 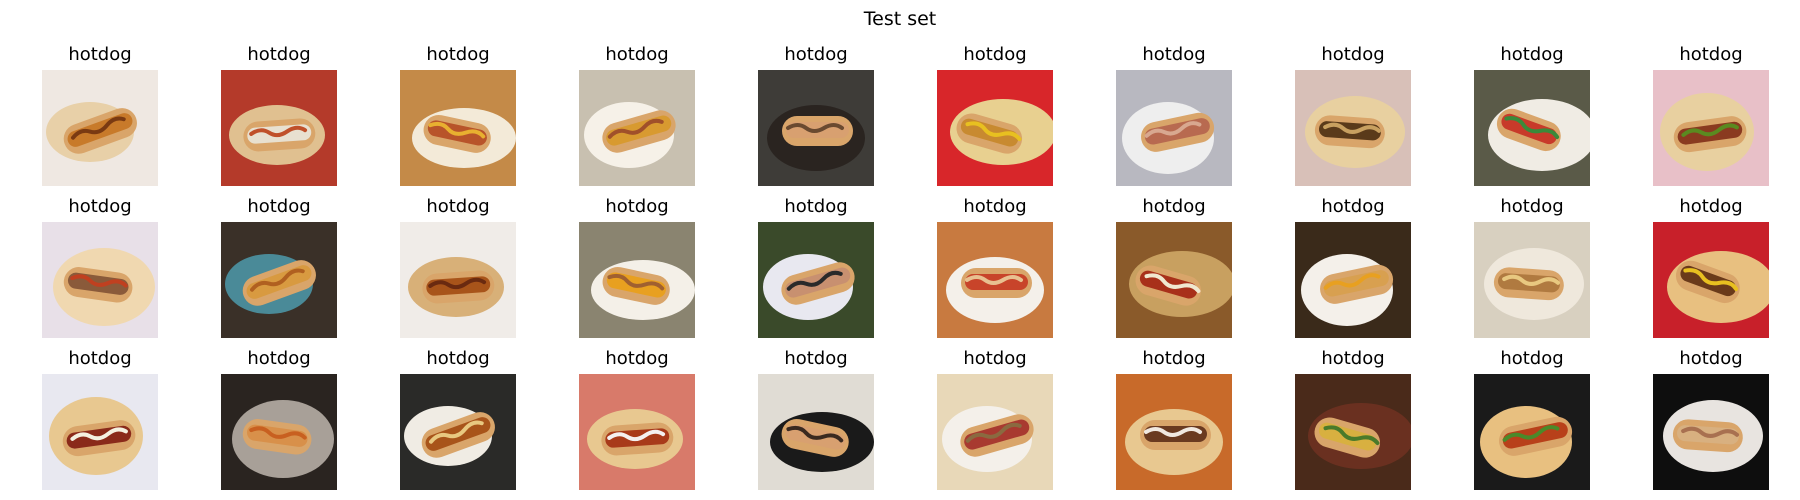 I want to click on hotdog-beer-photo, so click(x=1353, y=280).